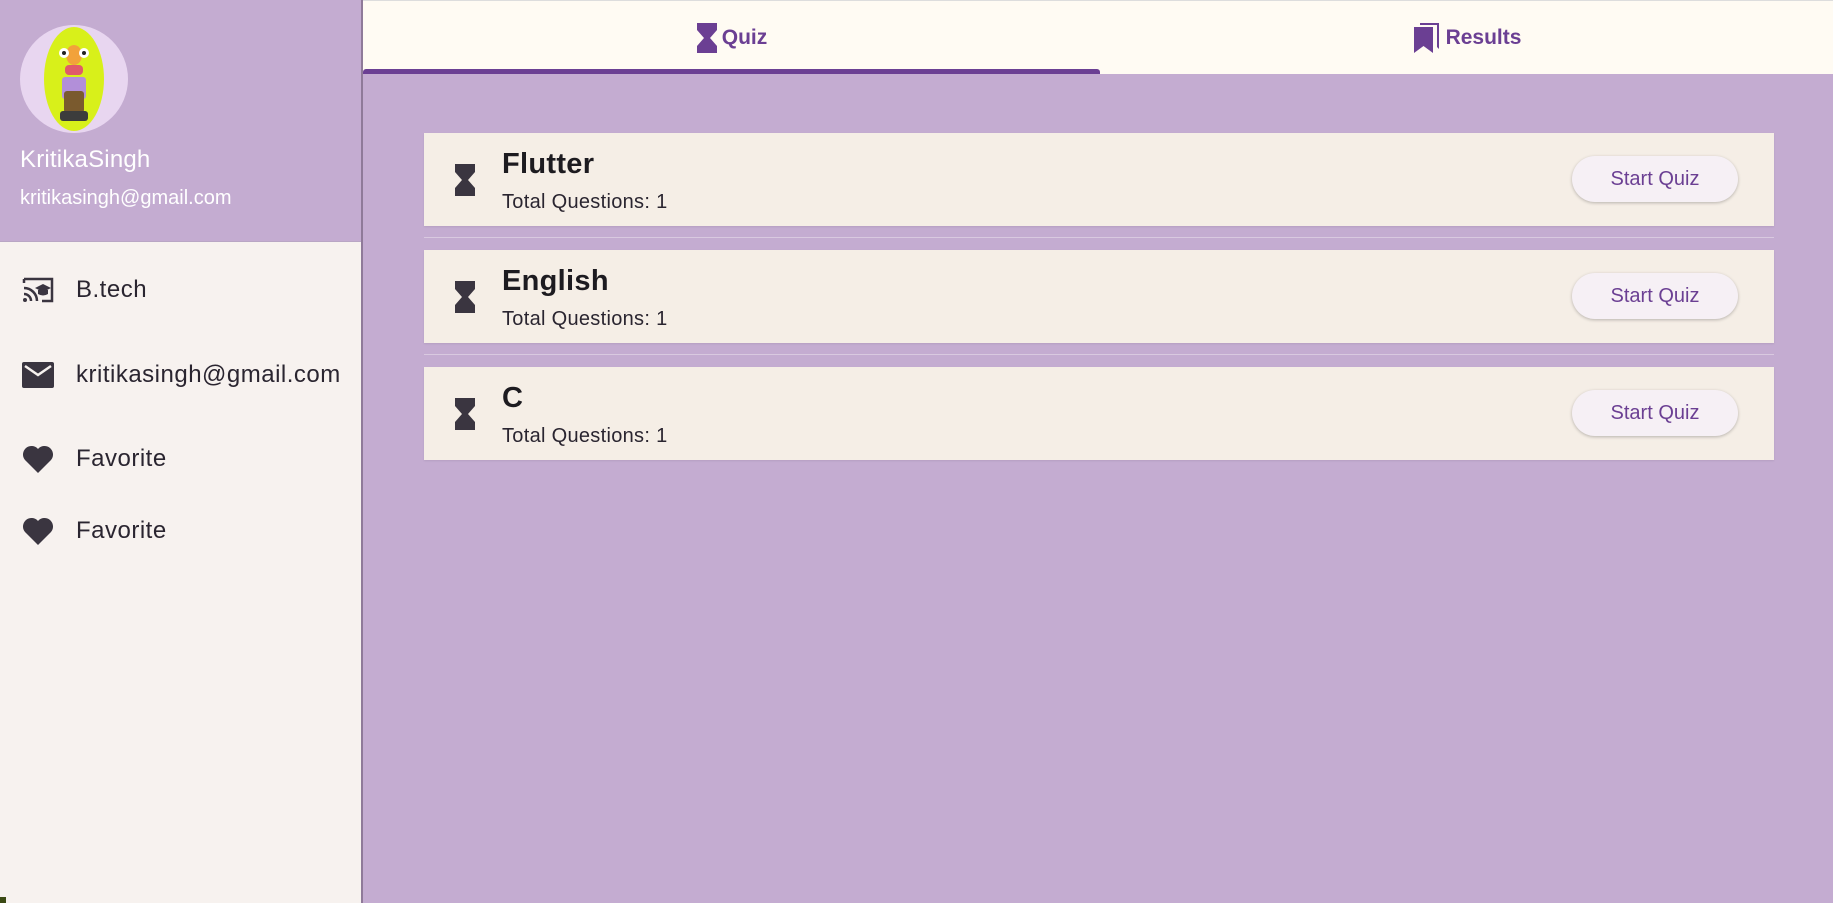 This screenshot has height=903, width=1833. What do you see at coordinates (1099, 179) in the screenshot?
I see `list-item: Flutter Total Questions: 1 Start Quiz` at bounding box center [1099, 179].